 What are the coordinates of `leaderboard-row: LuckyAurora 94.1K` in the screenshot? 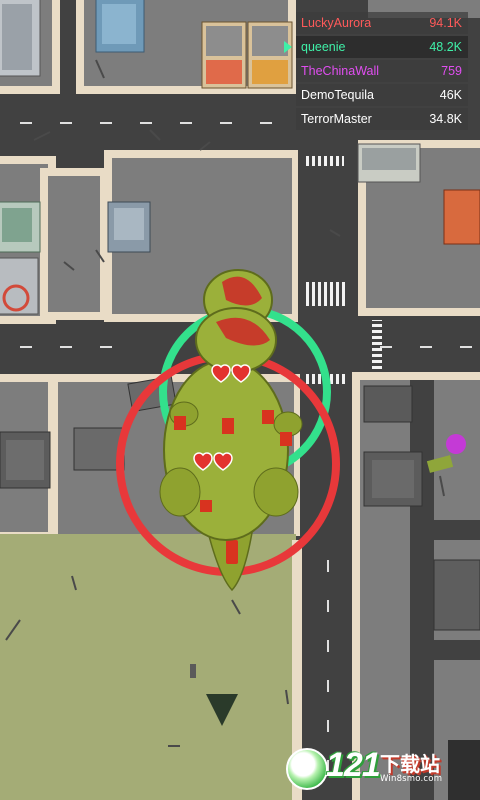 It's located at (382, 23).